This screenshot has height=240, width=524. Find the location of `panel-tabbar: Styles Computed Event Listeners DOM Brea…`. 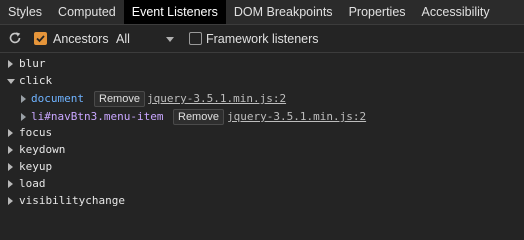

panel-tabbar: Styles Computed Event Listeners DOM Brea… is located at coordinates (262, 12).